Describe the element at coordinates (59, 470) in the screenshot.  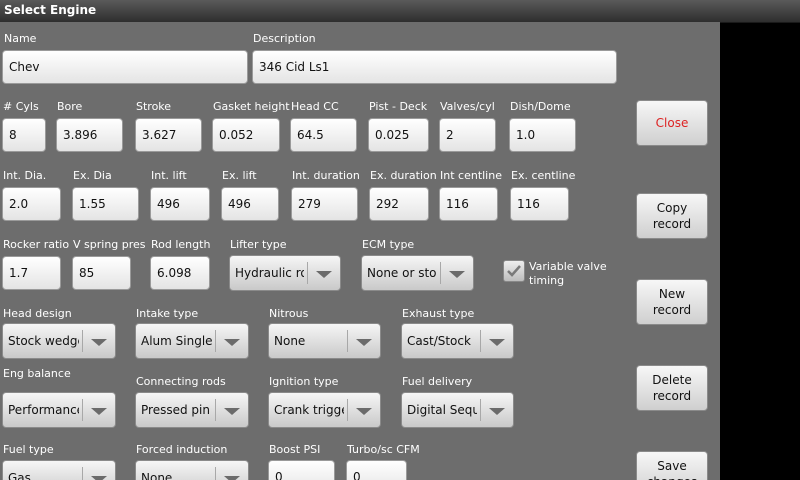
I see `fuel-type-dropdown: Gas` at that location.